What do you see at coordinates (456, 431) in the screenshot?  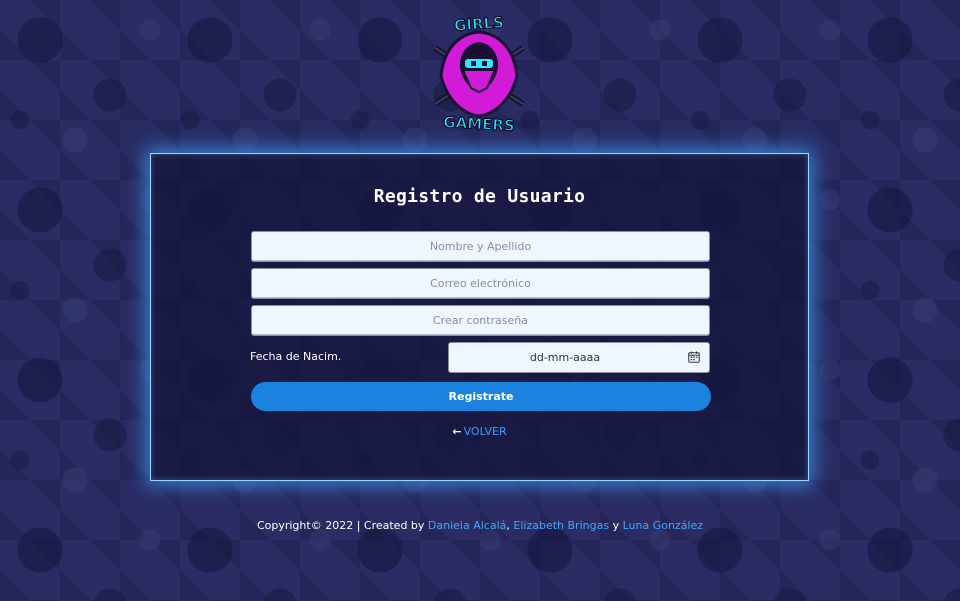 I see `arrow-left-icon: ←` at bounding box center [456, 431].